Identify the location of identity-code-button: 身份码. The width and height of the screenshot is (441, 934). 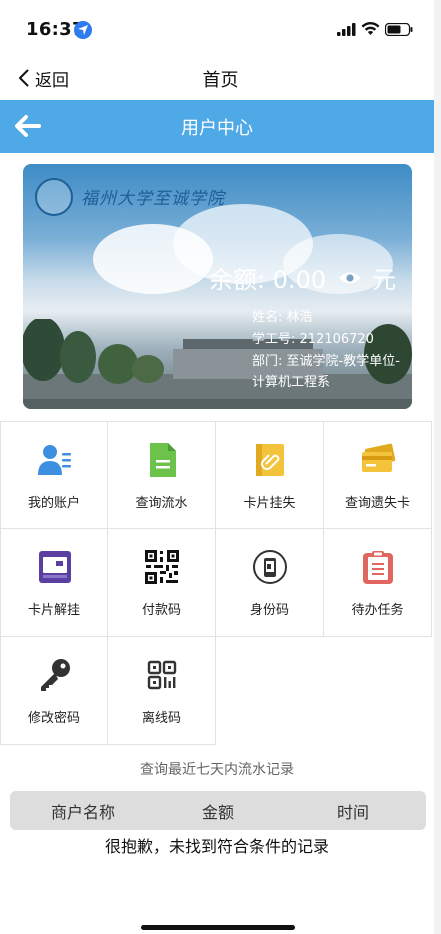
(270, 583).